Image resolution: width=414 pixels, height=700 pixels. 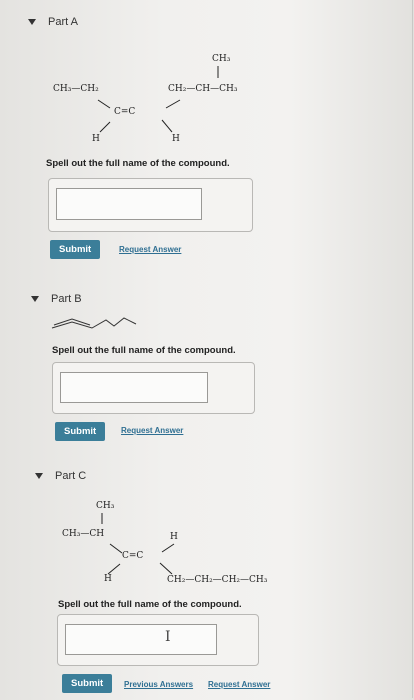 I want to click on part-c-bonds, so click(x=138, y=544).